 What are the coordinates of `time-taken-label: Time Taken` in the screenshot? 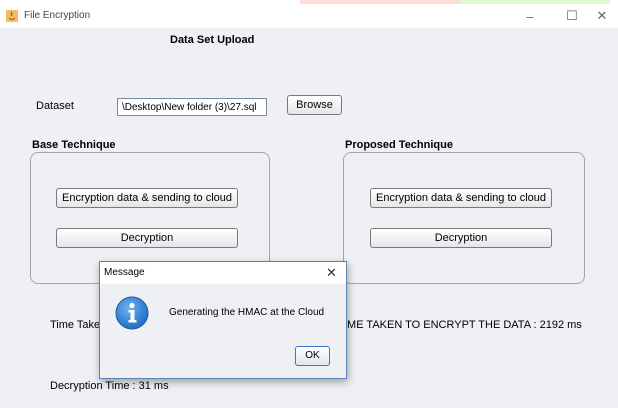 It's located at (78, 325).